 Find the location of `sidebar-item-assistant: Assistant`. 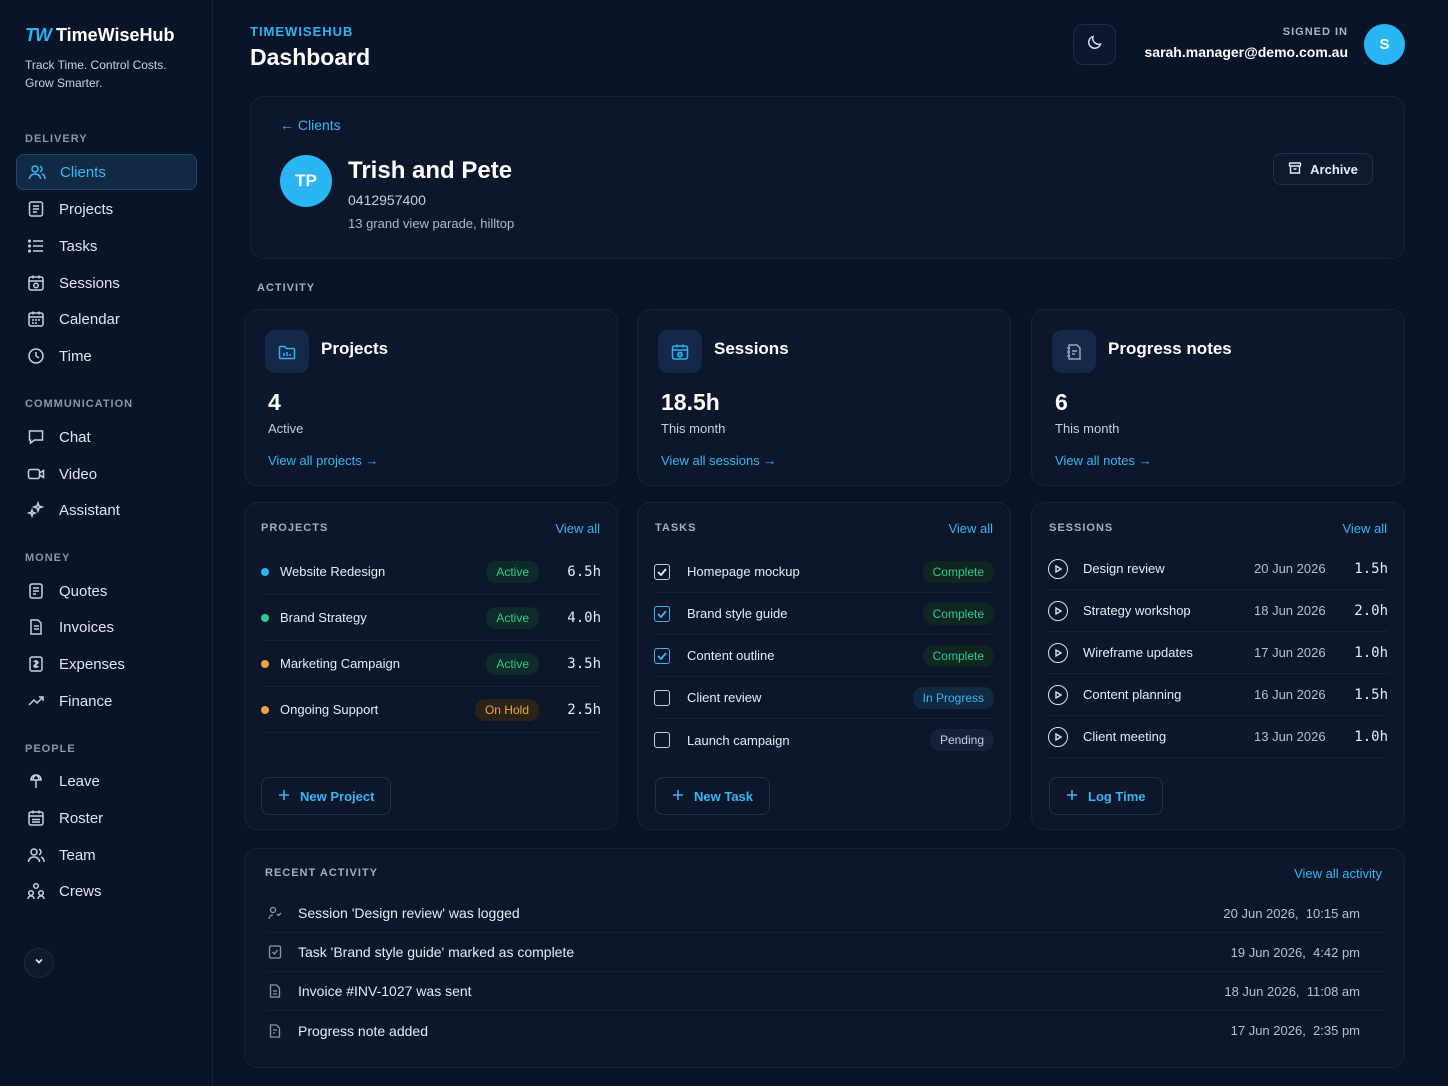

sidebar-item-assistant: Assistant is located at coordinates (106, 510).